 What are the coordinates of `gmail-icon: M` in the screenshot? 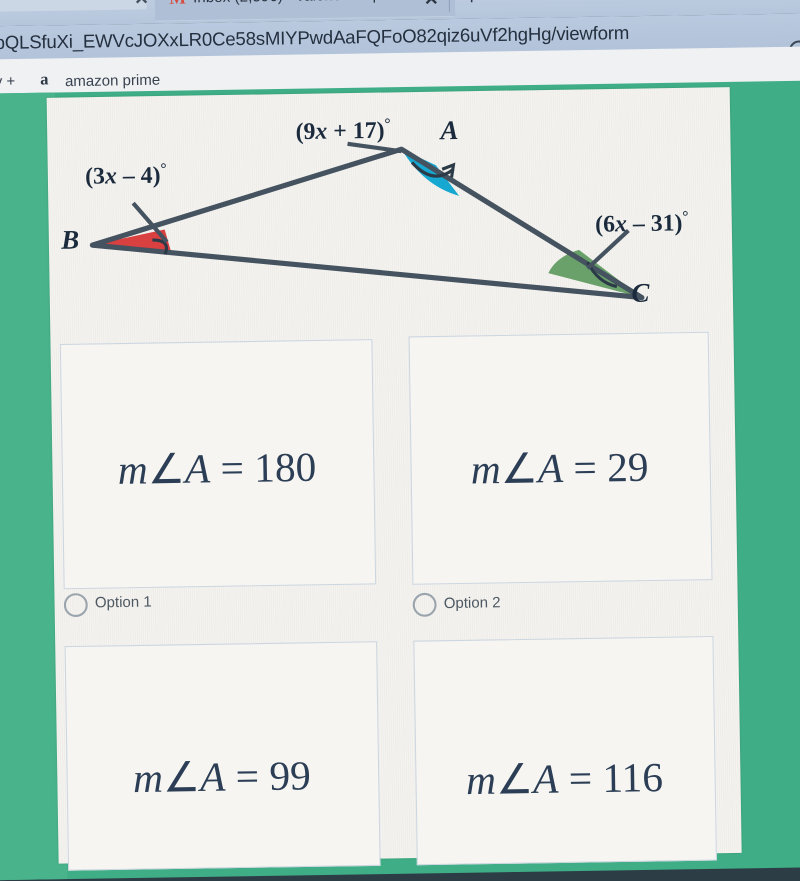 It's located at (177, 4).